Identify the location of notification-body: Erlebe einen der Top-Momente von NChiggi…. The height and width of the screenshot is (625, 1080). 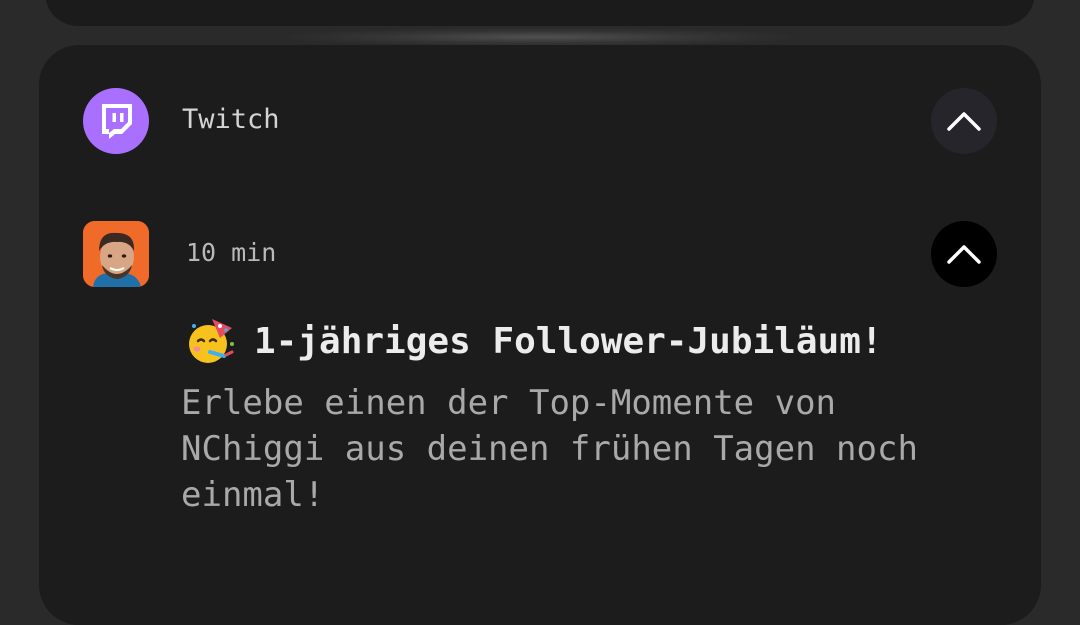
(549, 449).